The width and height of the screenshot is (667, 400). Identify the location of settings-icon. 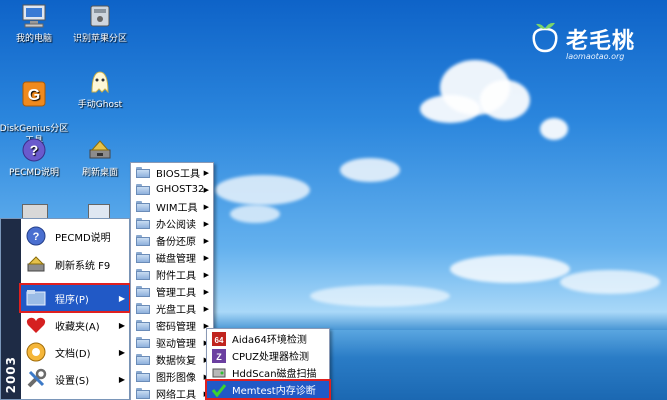
(36, 379).